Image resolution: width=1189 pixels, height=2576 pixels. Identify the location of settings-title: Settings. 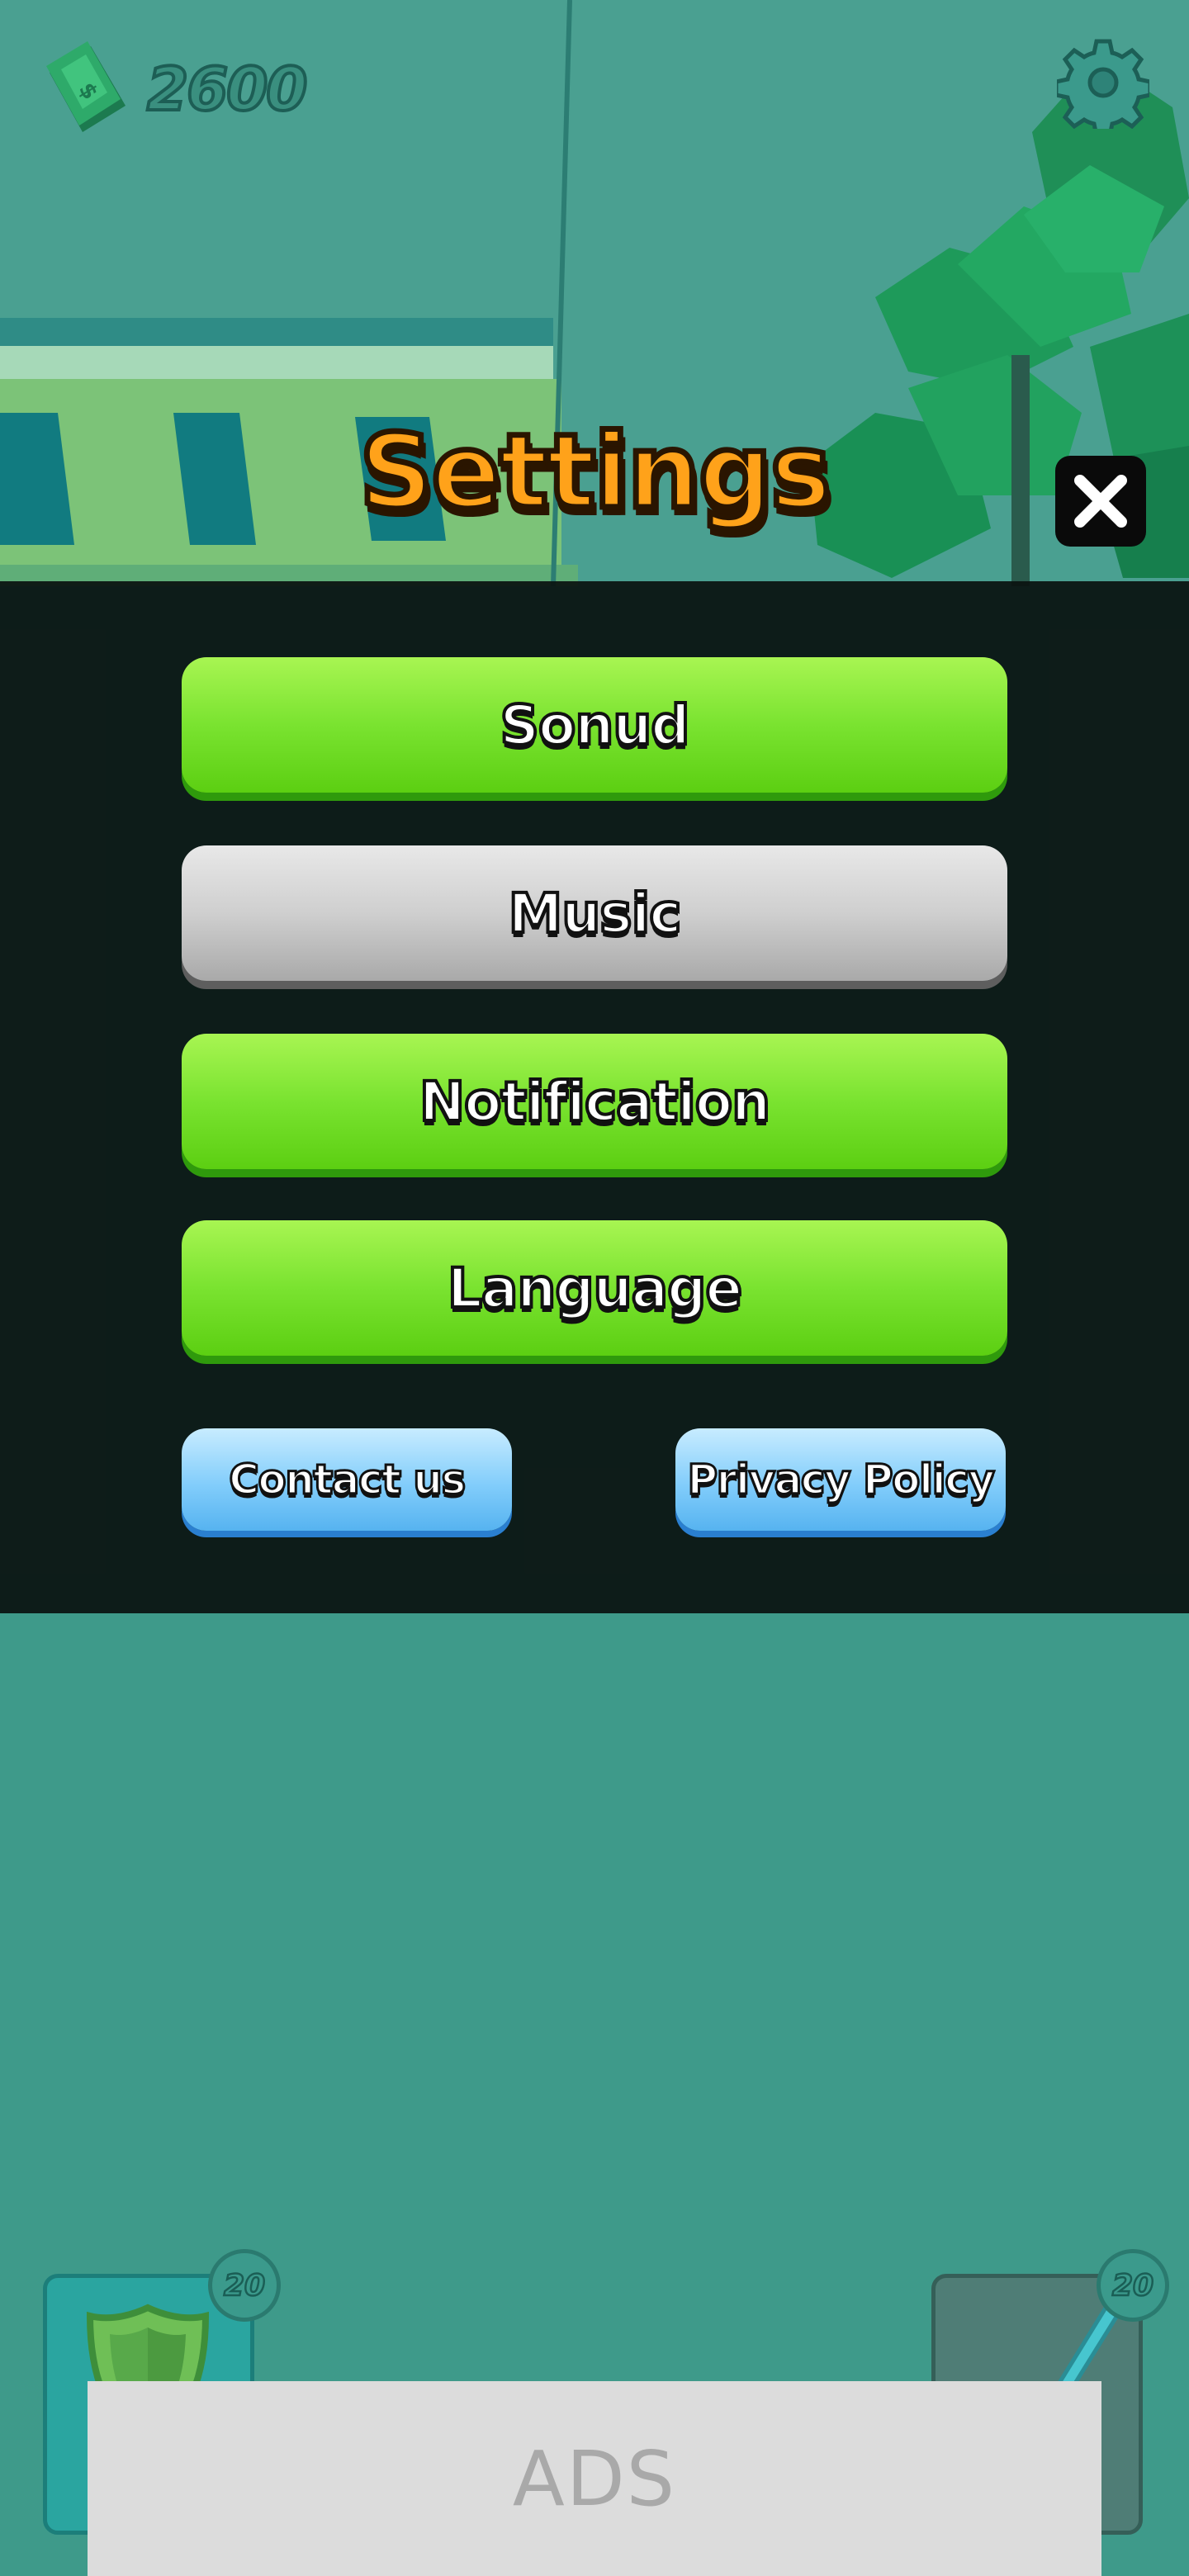
(595, 472).